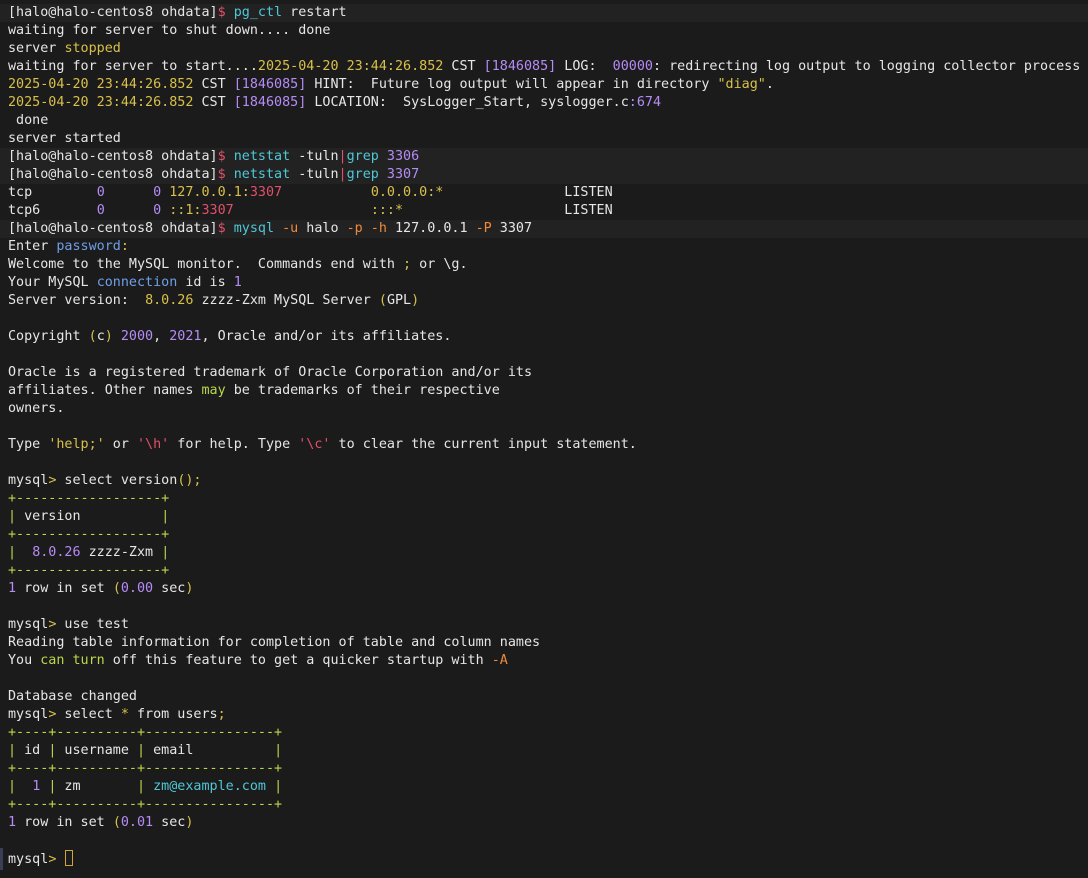  What do you see at coordinates (544, 121) in the screenshot?
I see `output-line: done` at bounding box center [544, 121].